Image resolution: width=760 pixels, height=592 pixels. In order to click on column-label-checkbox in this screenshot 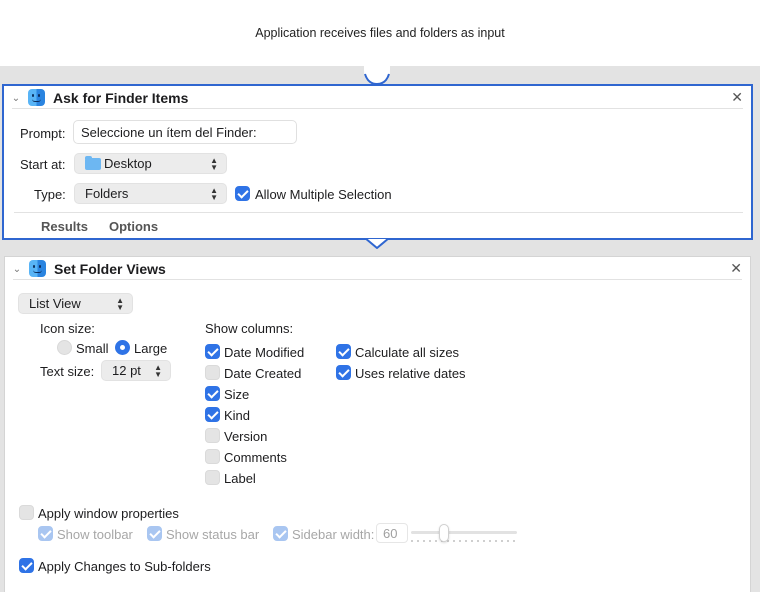, I will do `click(212, 477)`.